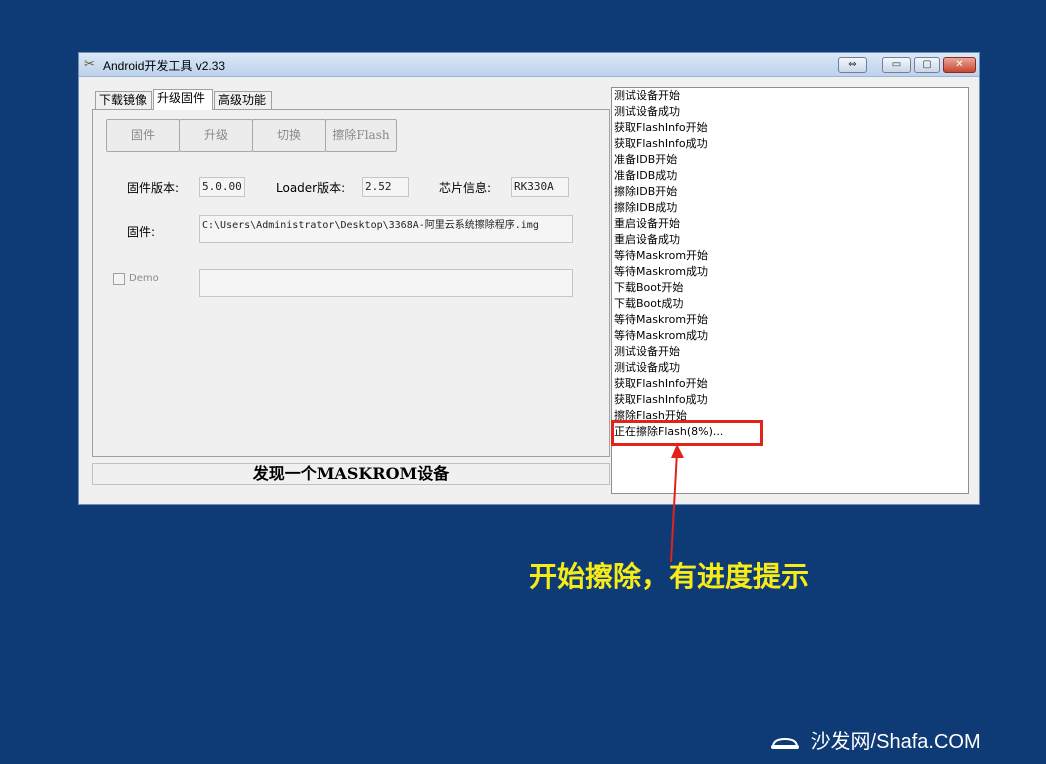  What do you see at coordinates (677, 503) in the screenshot?
I see `annotation-arrow` at bounding box center [677, 503].